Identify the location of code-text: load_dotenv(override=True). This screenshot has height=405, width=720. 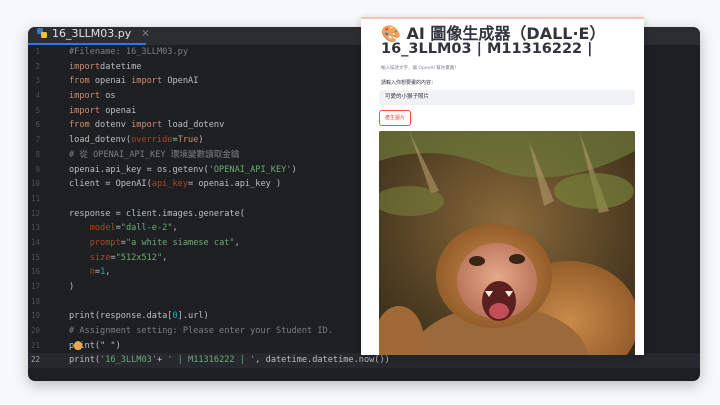
(136, 140).